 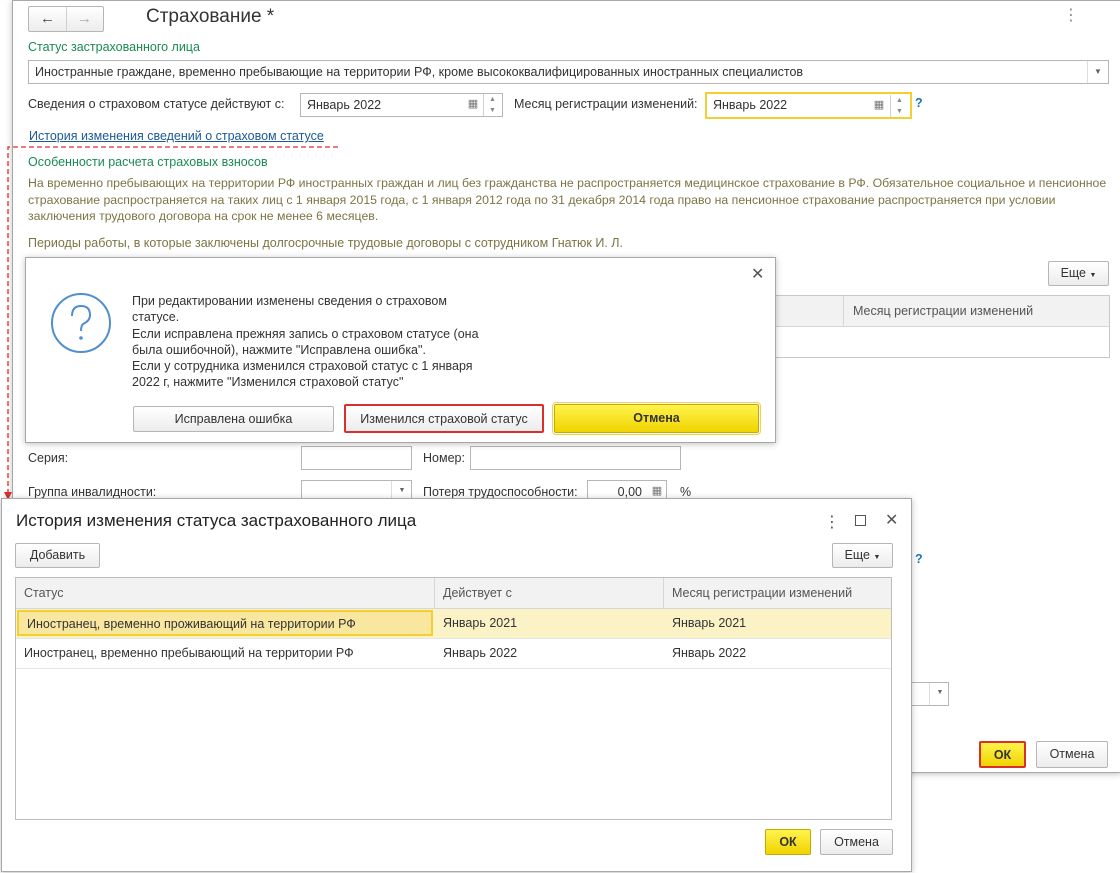 I want to click on more-vertical-icon: ⋮, so click(x=832, y=522).